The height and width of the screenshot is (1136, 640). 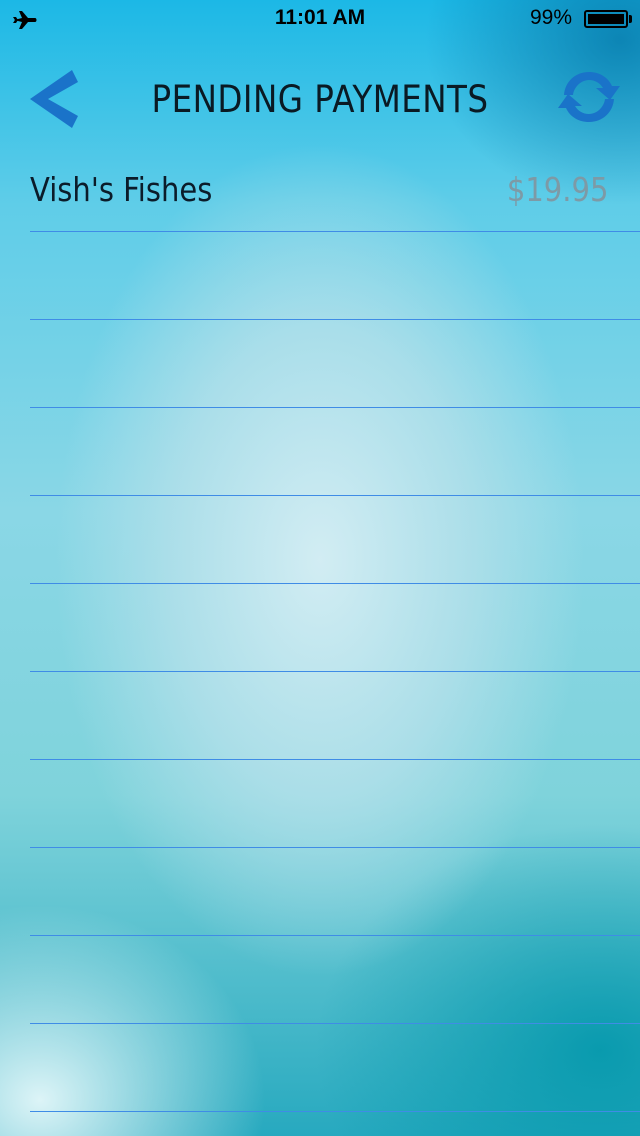 I want to click on nav-bar: PENDING PAYMENTS, so click(x=320, y=100).